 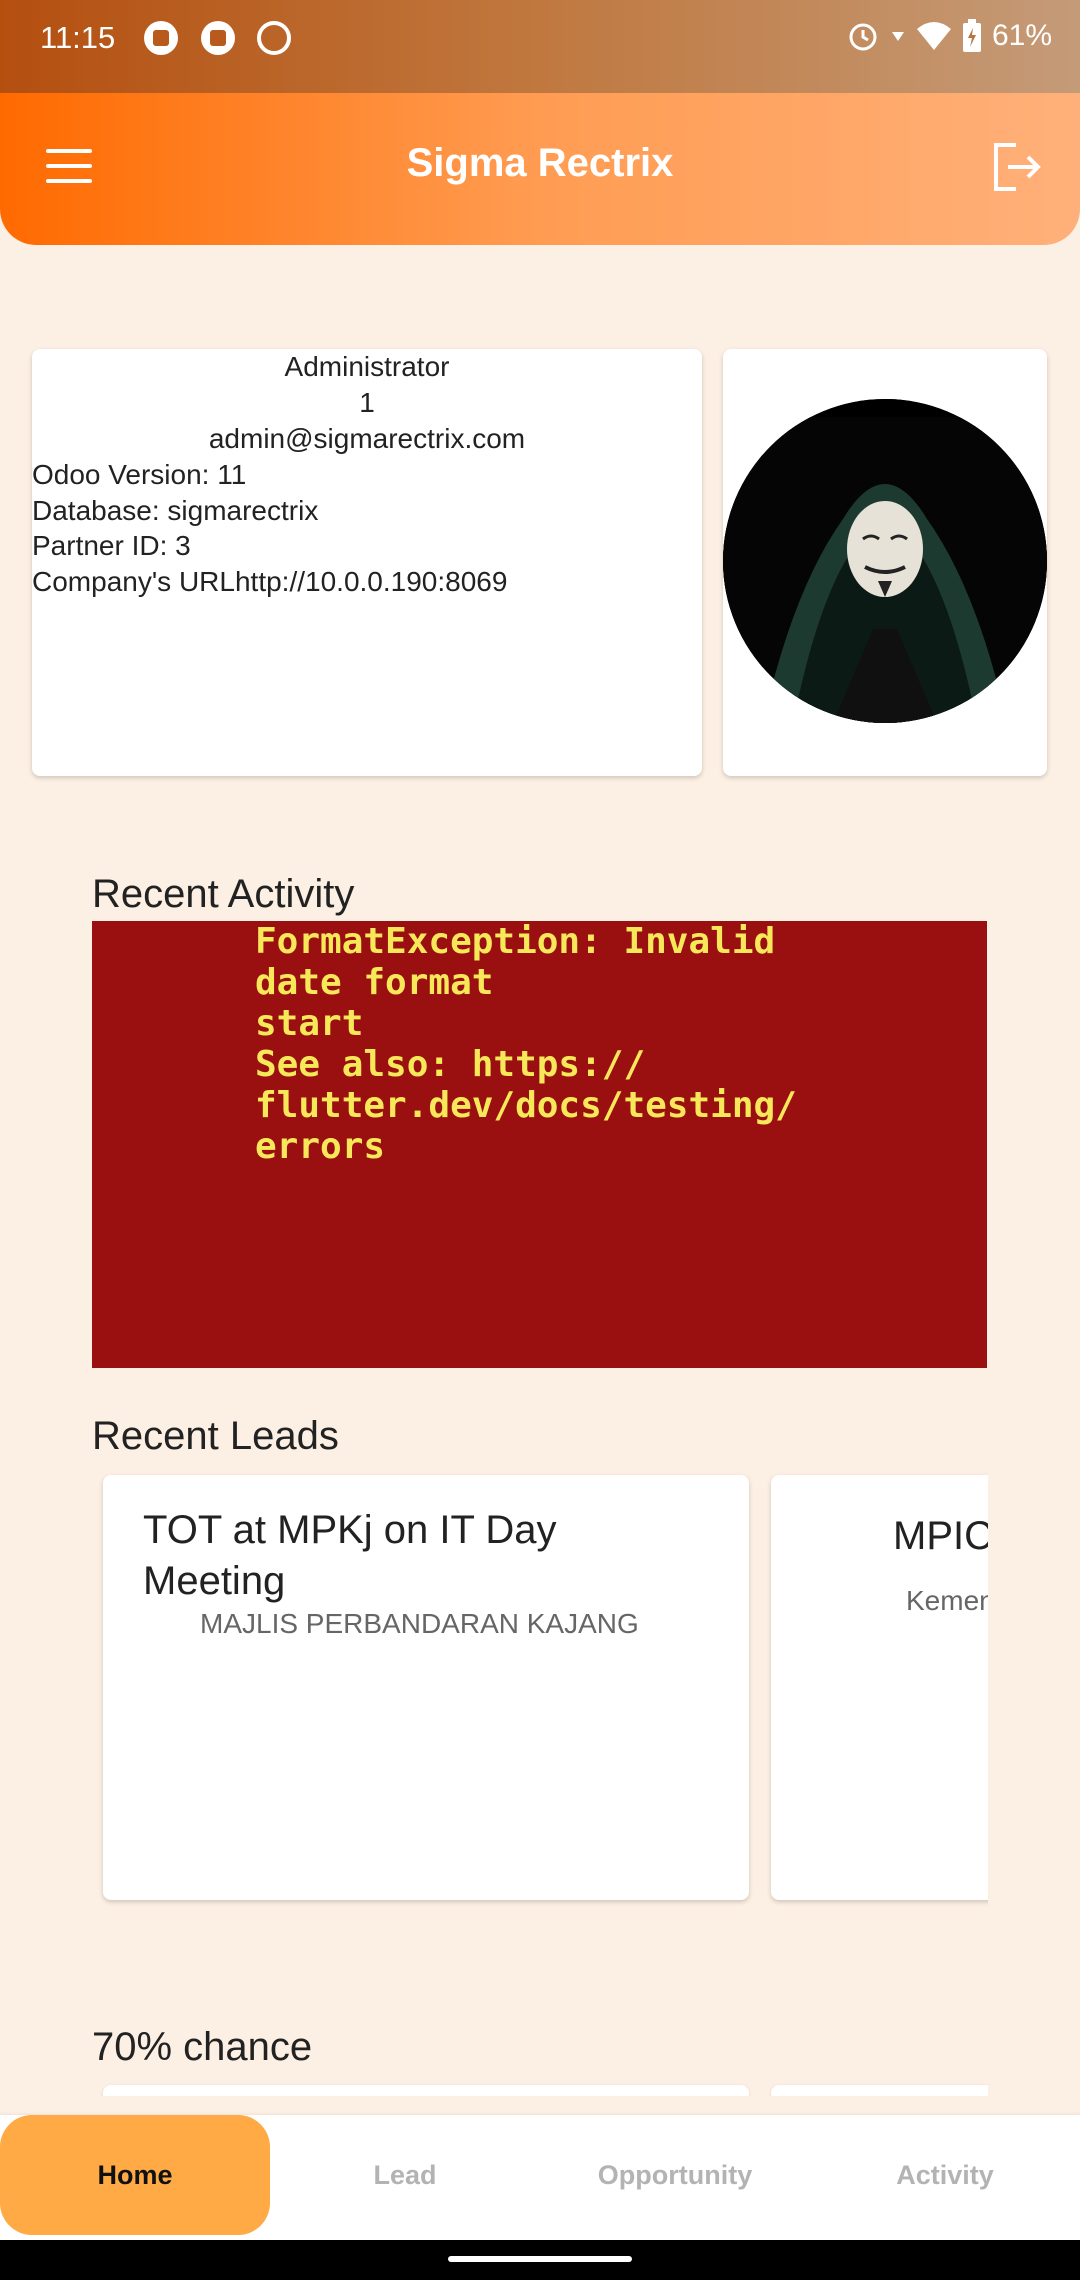 I want to click on bottom-navigation: Home Lead Opportunity Activity, so click(x=540, y=2177).